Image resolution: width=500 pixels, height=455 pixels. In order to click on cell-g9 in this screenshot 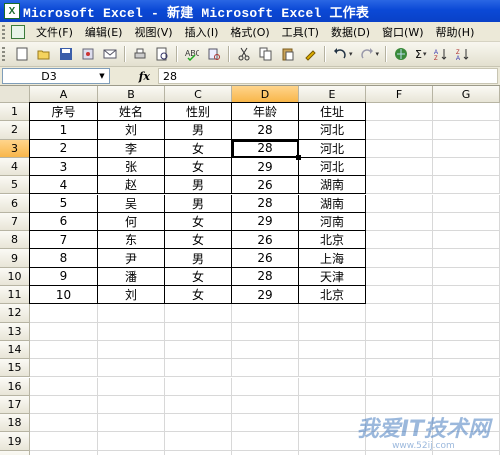, I will do `click(466, 258)`.